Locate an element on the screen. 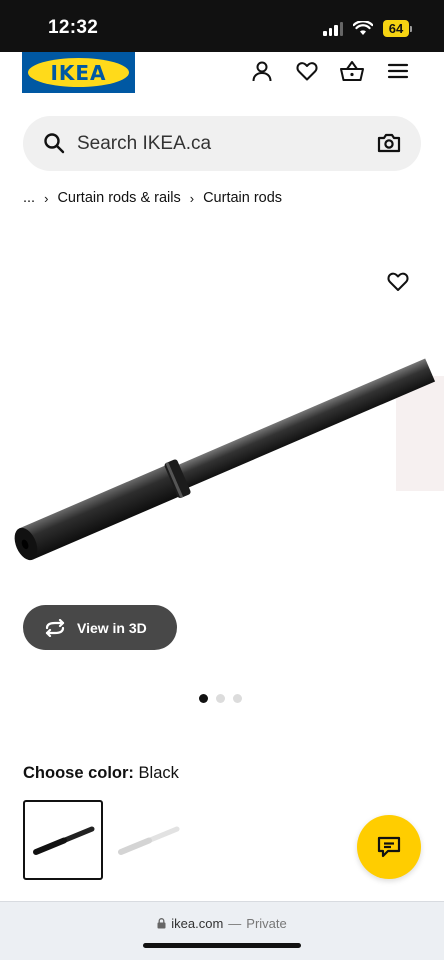  logo-text: IKEA is located at coordinates (78, 72).